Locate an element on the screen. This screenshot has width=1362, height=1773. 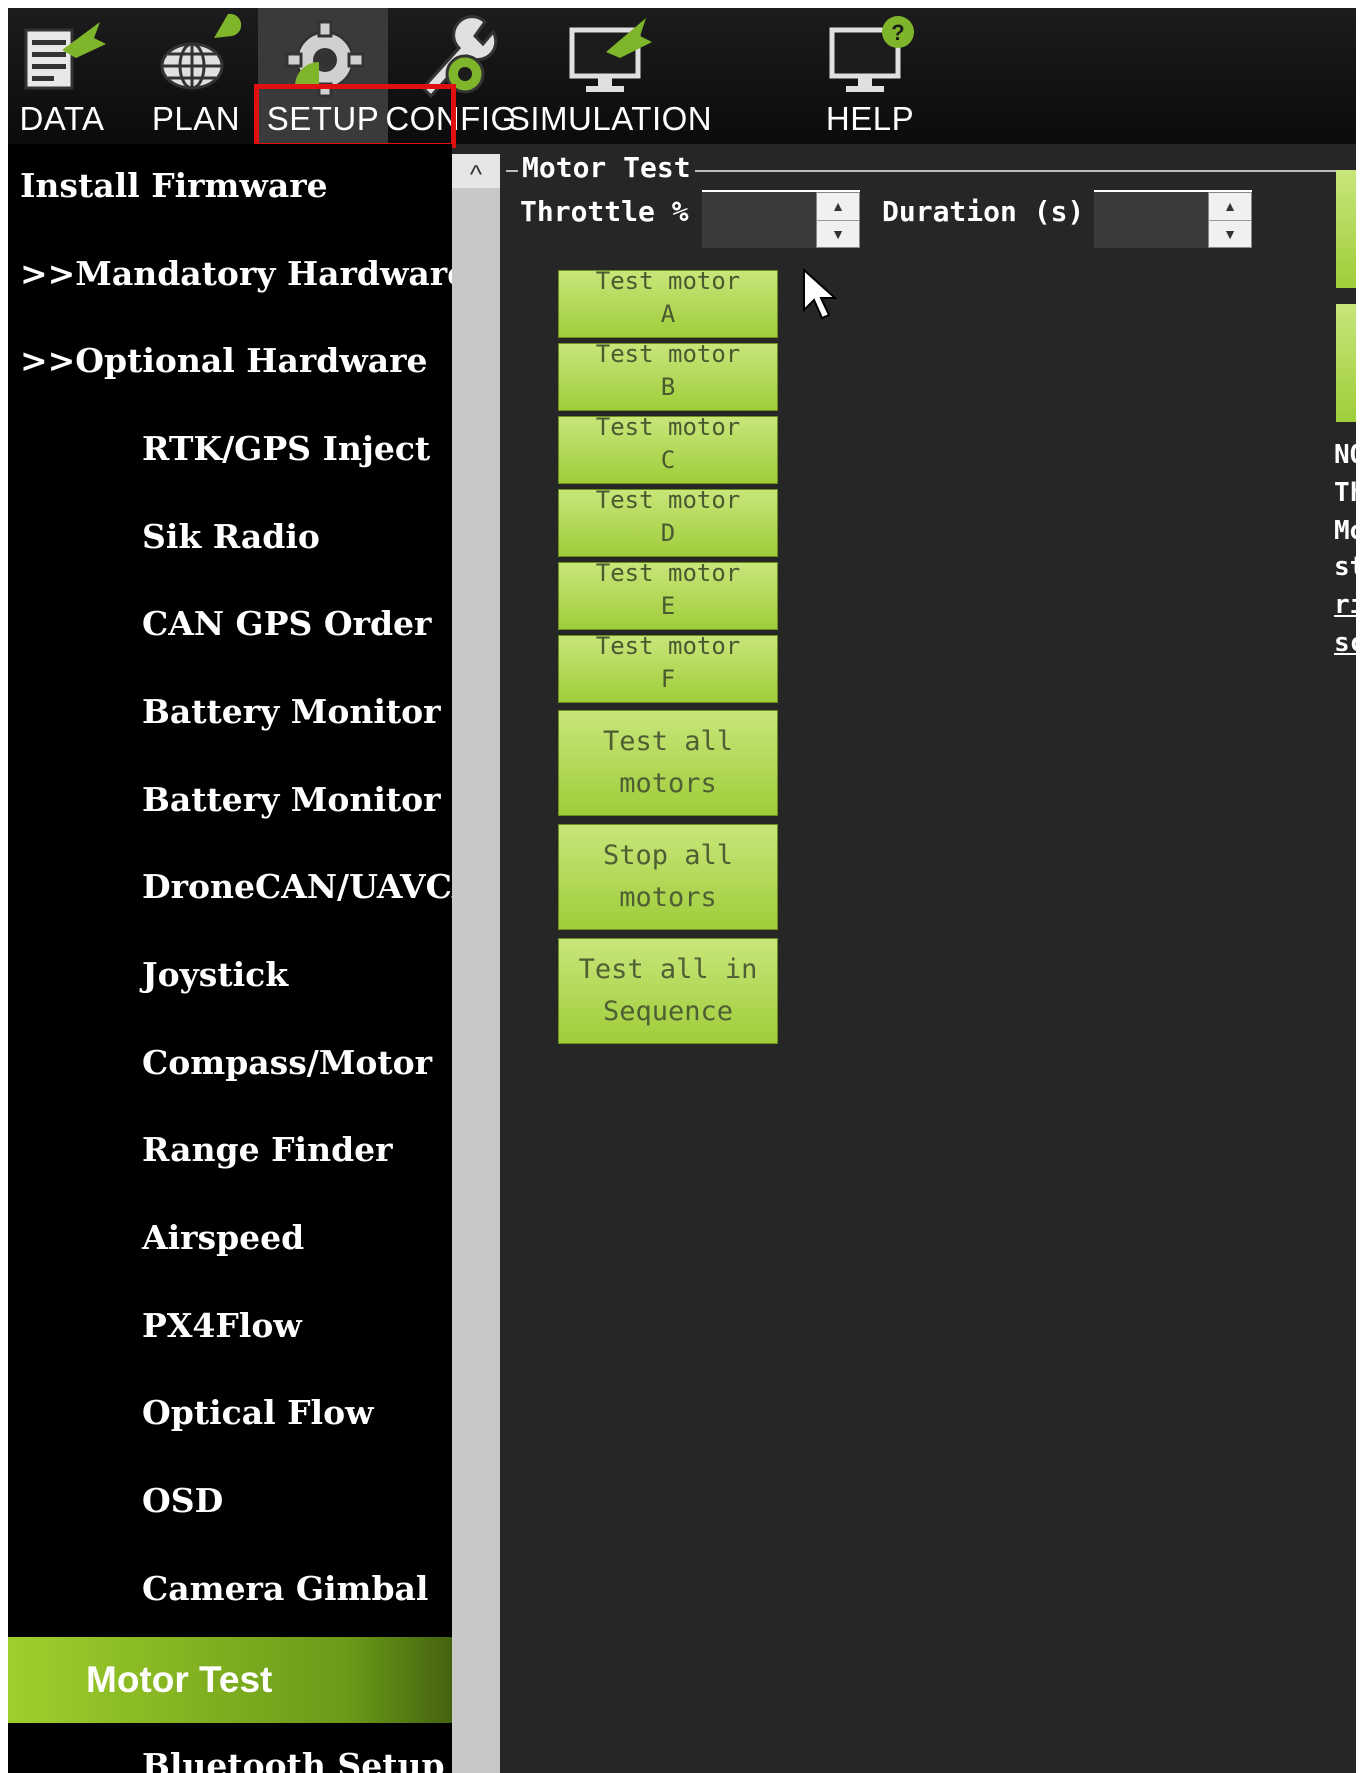
button-text: B is located at coordinates (668, 387).